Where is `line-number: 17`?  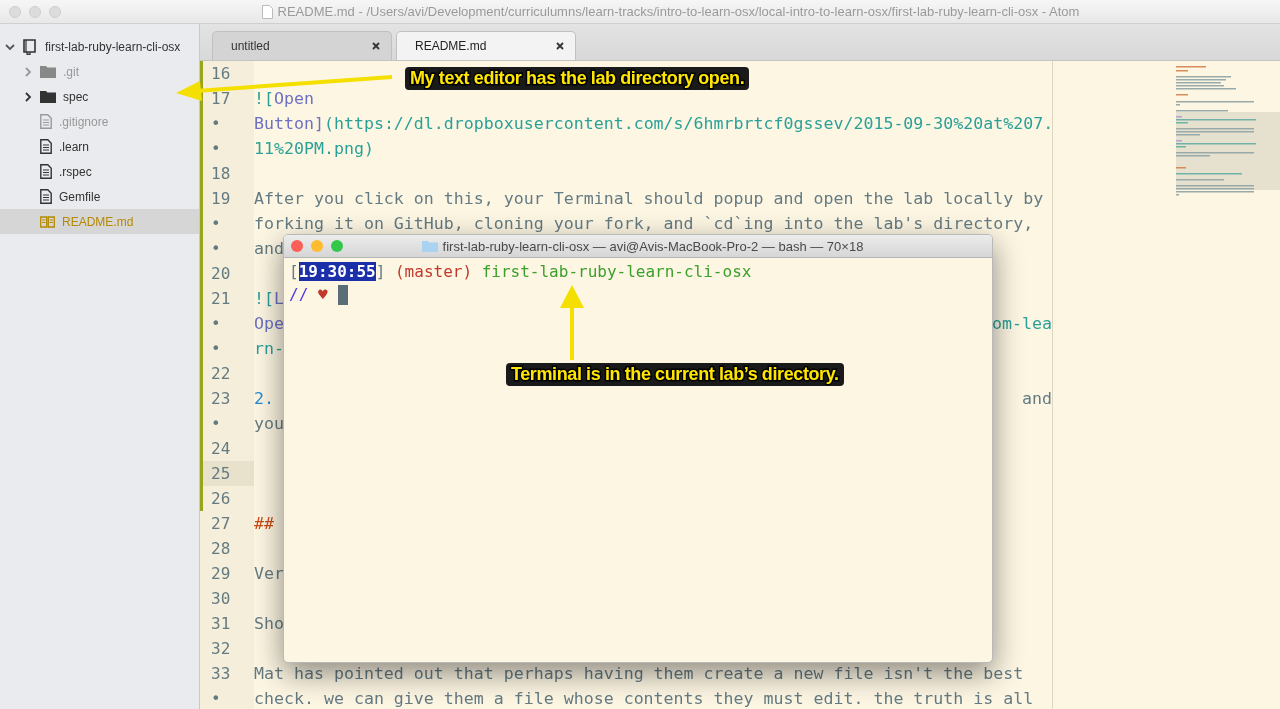 line-number: 17 is located at coordinates (221, 98).